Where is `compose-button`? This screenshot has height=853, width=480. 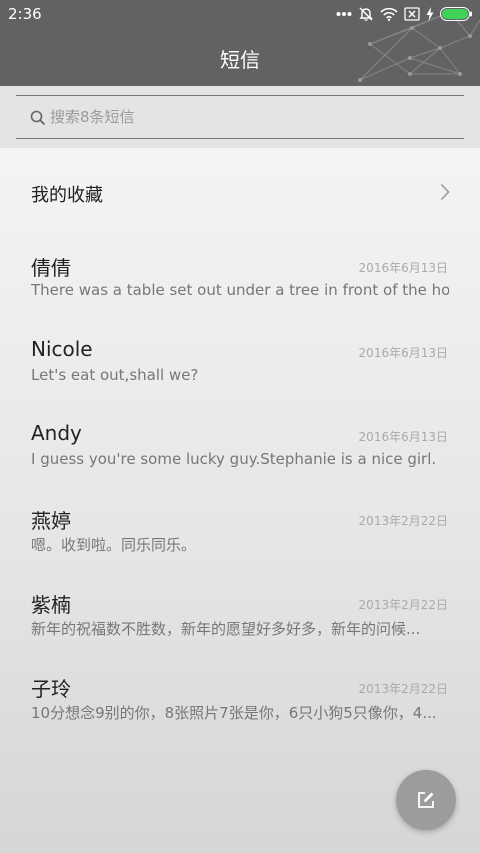 compose-button is located at coordinates (426, 800).